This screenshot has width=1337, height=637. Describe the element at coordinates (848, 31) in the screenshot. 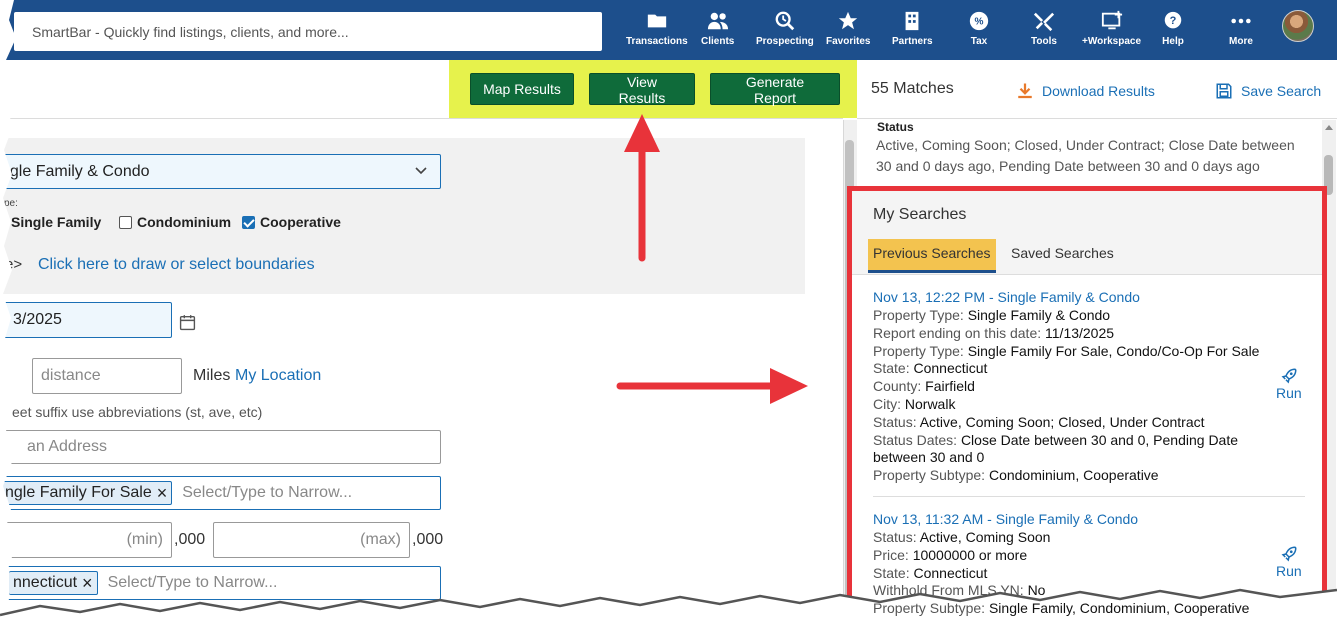

I see `nav-favorites: Favorites` at that location.